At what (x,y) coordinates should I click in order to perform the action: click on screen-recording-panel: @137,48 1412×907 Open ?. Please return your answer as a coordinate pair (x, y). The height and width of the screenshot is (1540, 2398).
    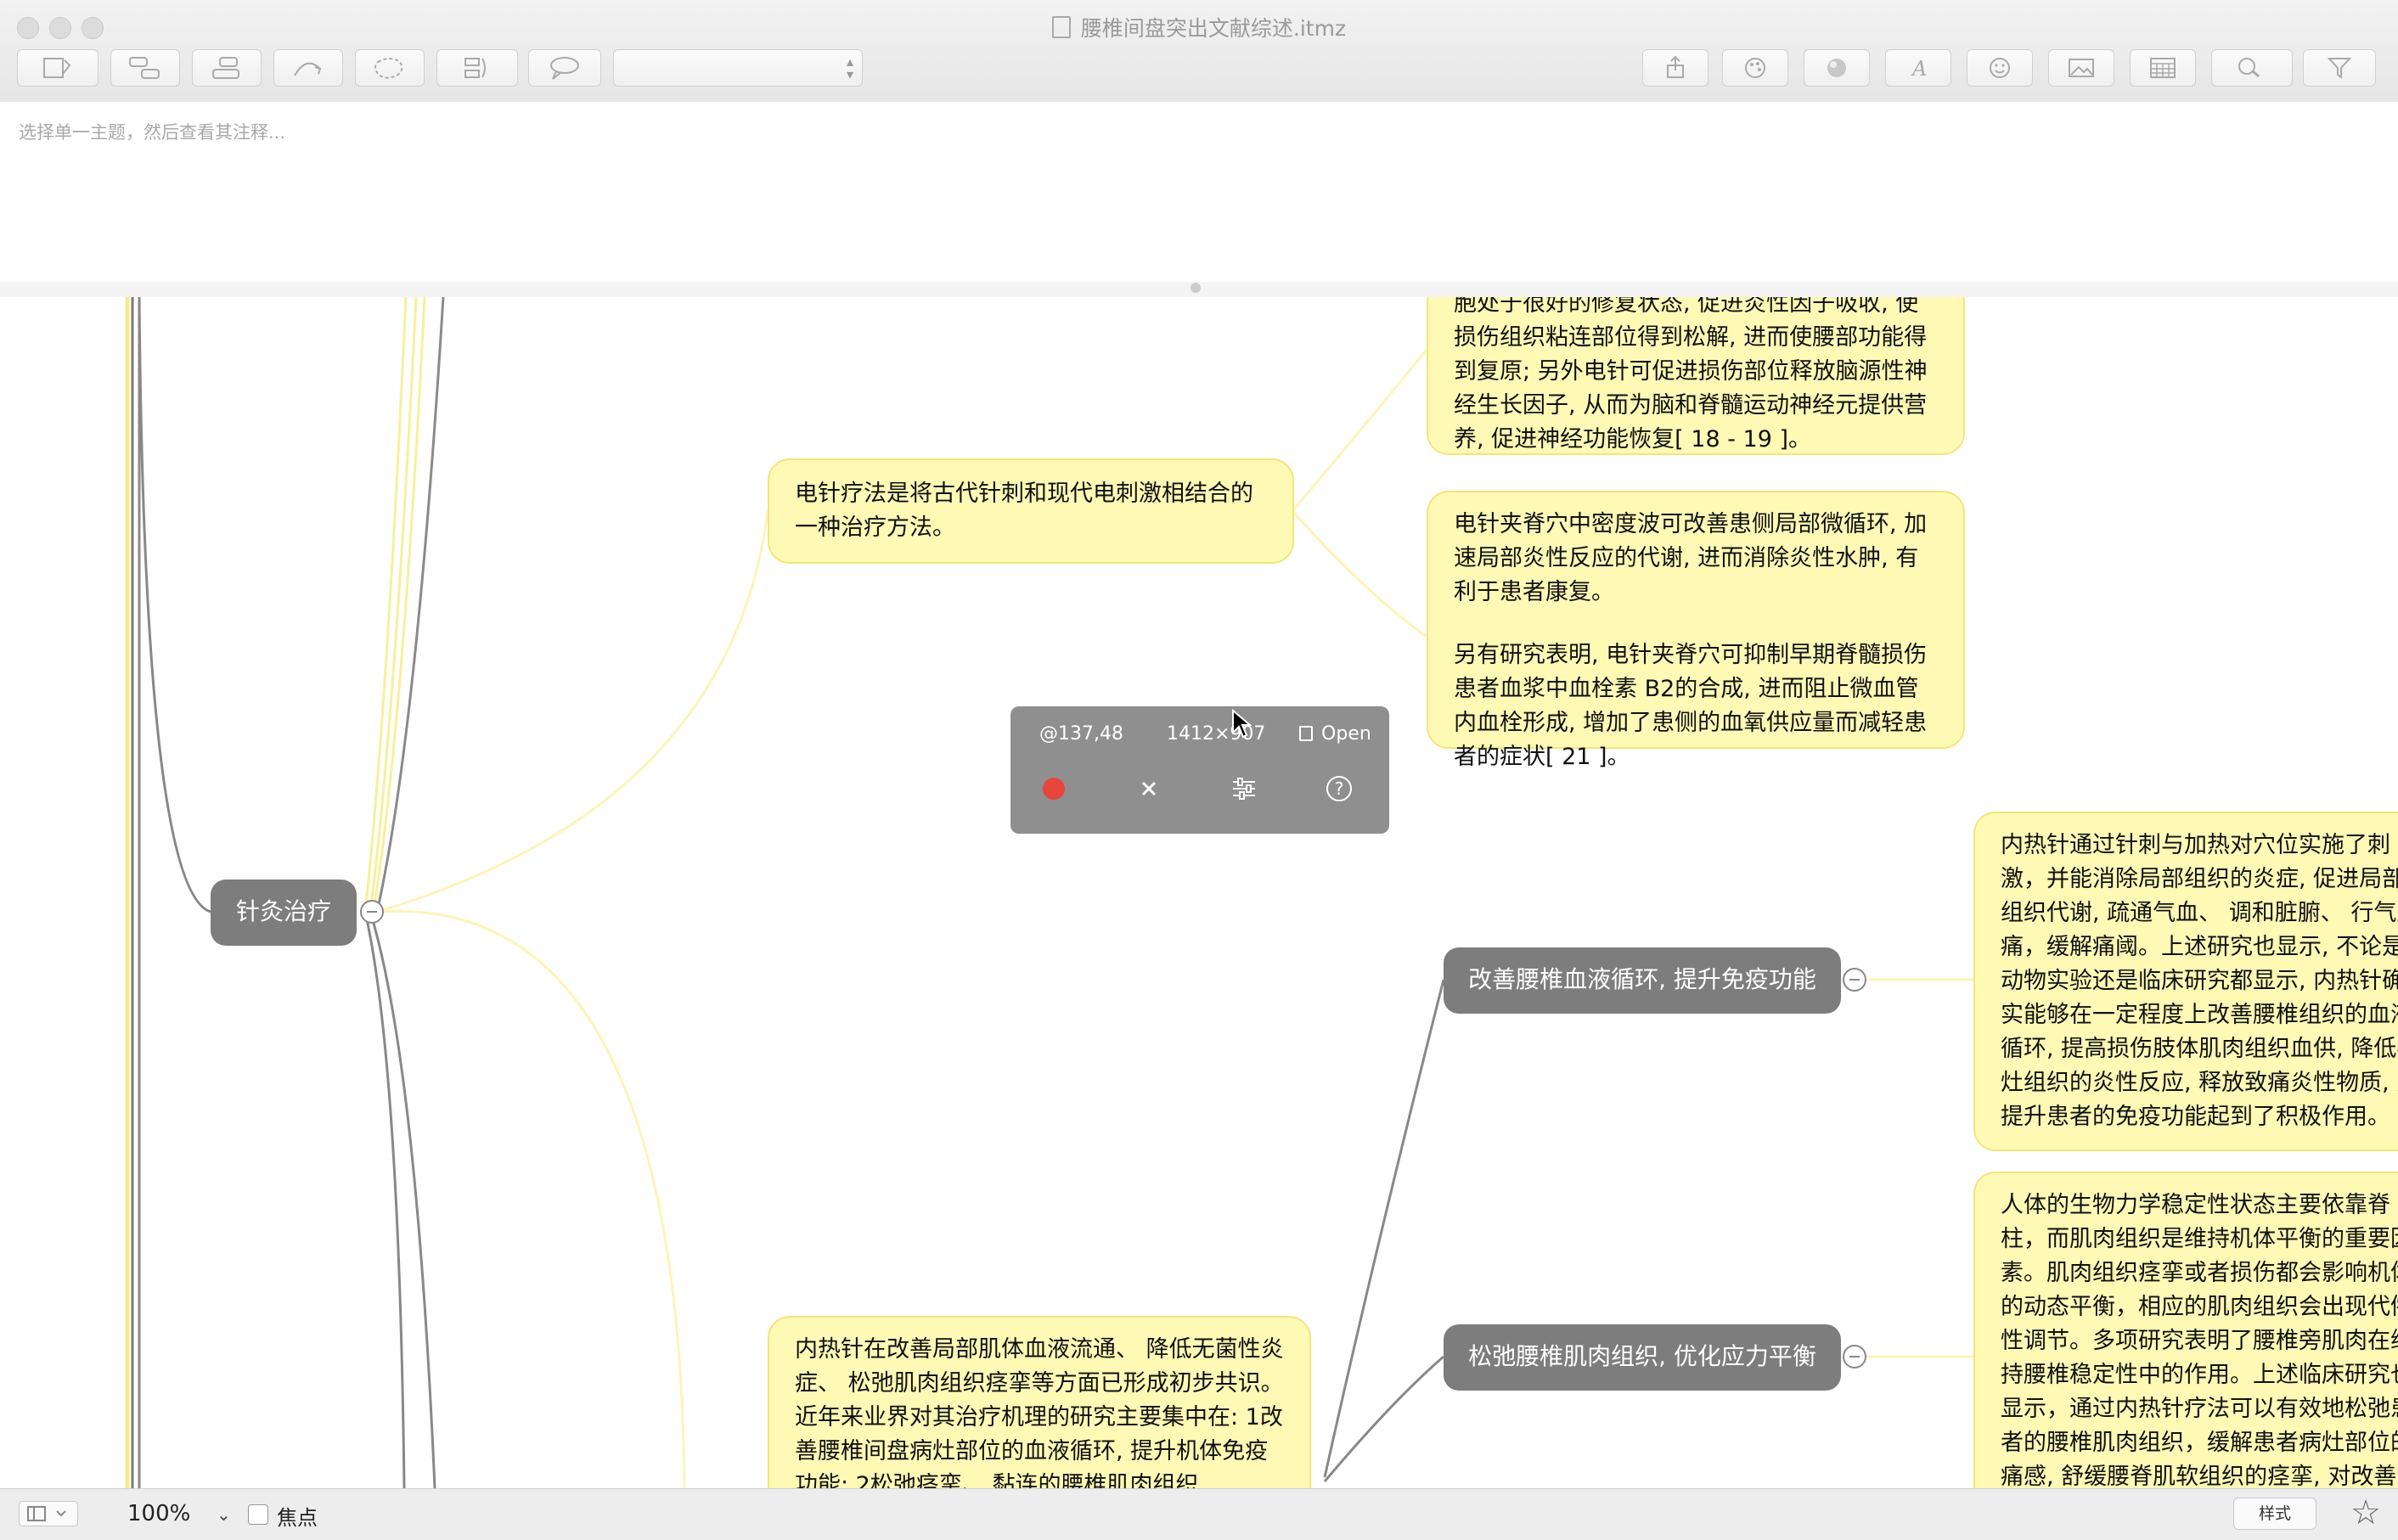
    Looking at the image, I should click on (1199, 770).